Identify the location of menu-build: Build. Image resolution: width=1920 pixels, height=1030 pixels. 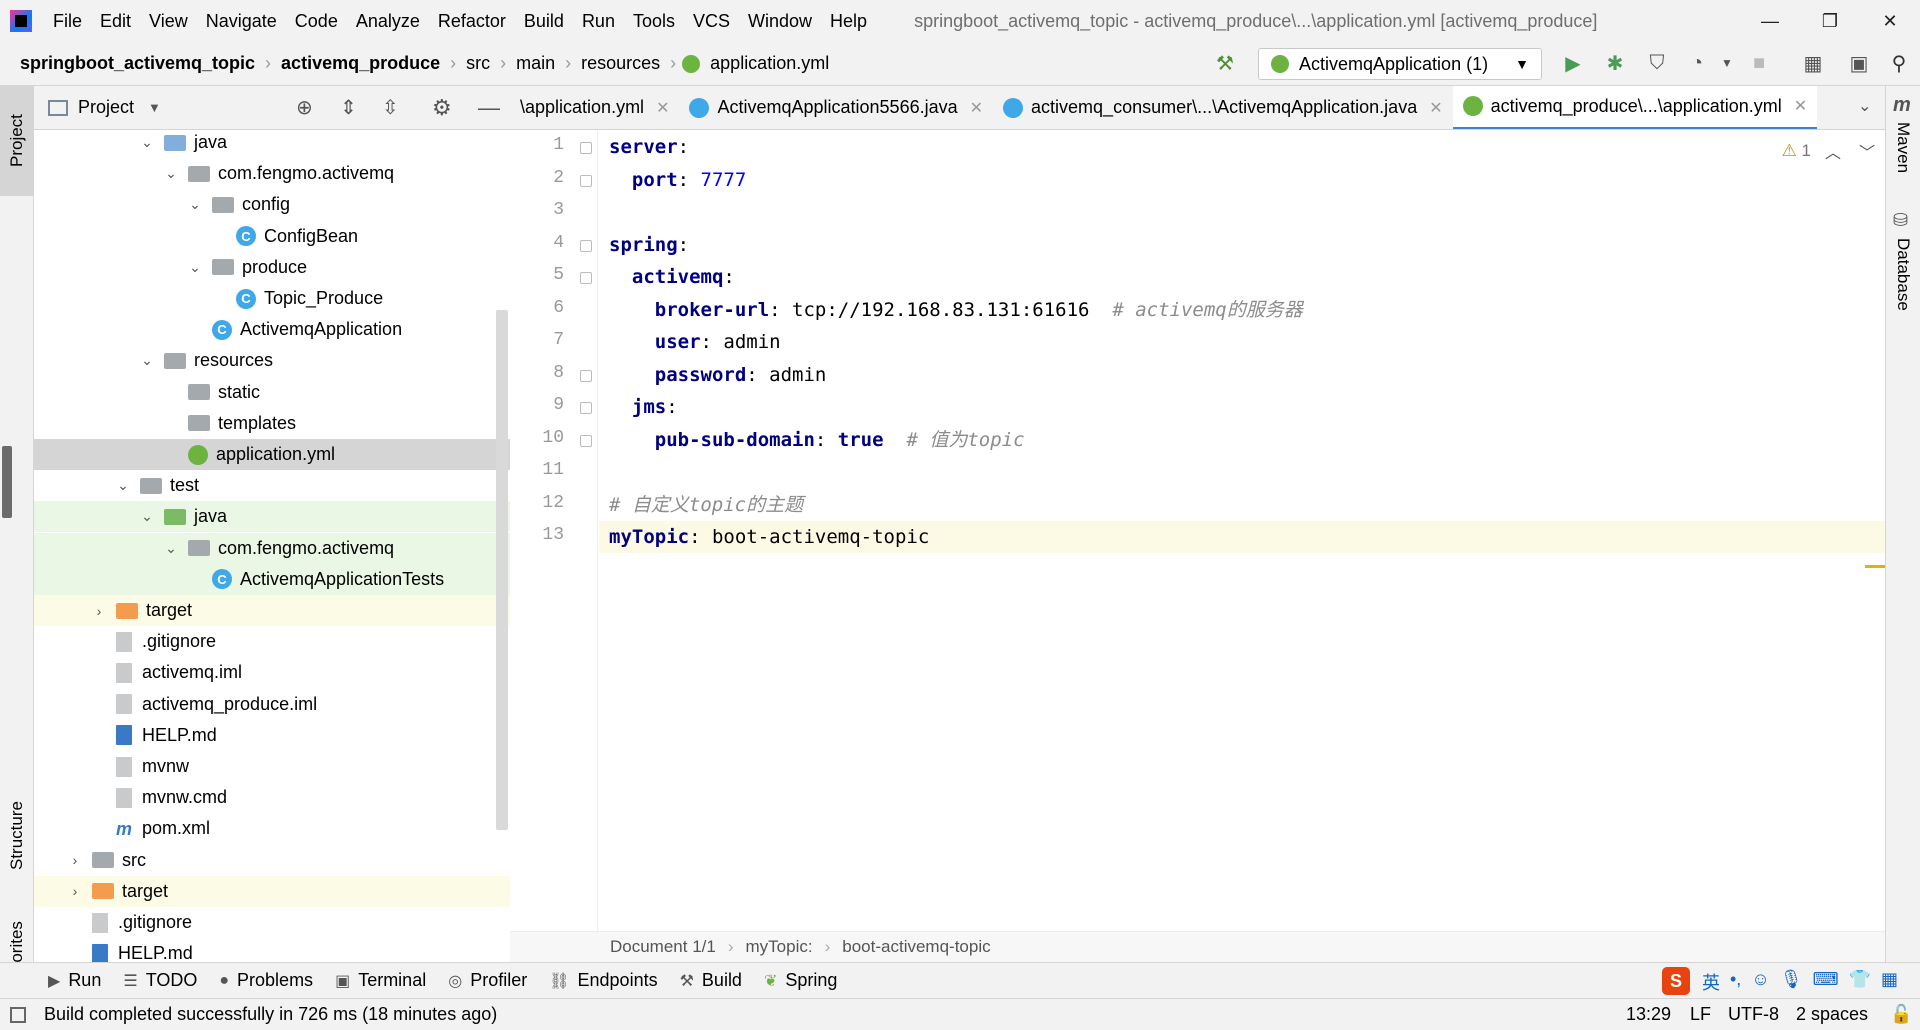
(544, 21).